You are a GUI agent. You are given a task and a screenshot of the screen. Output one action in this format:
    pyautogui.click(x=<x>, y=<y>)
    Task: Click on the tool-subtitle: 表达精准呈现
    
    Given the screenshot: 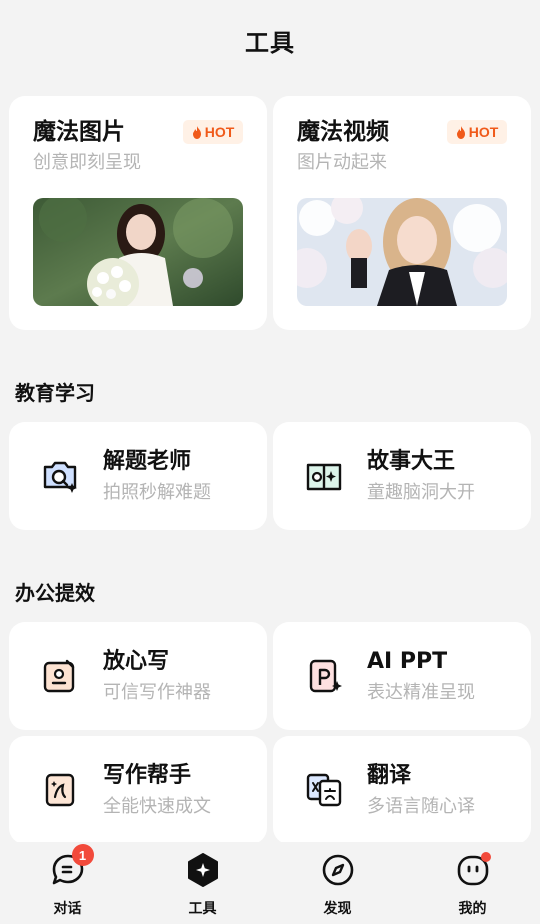 What is the action you would take?
    pyautogui.click(x=421, y=692)
    